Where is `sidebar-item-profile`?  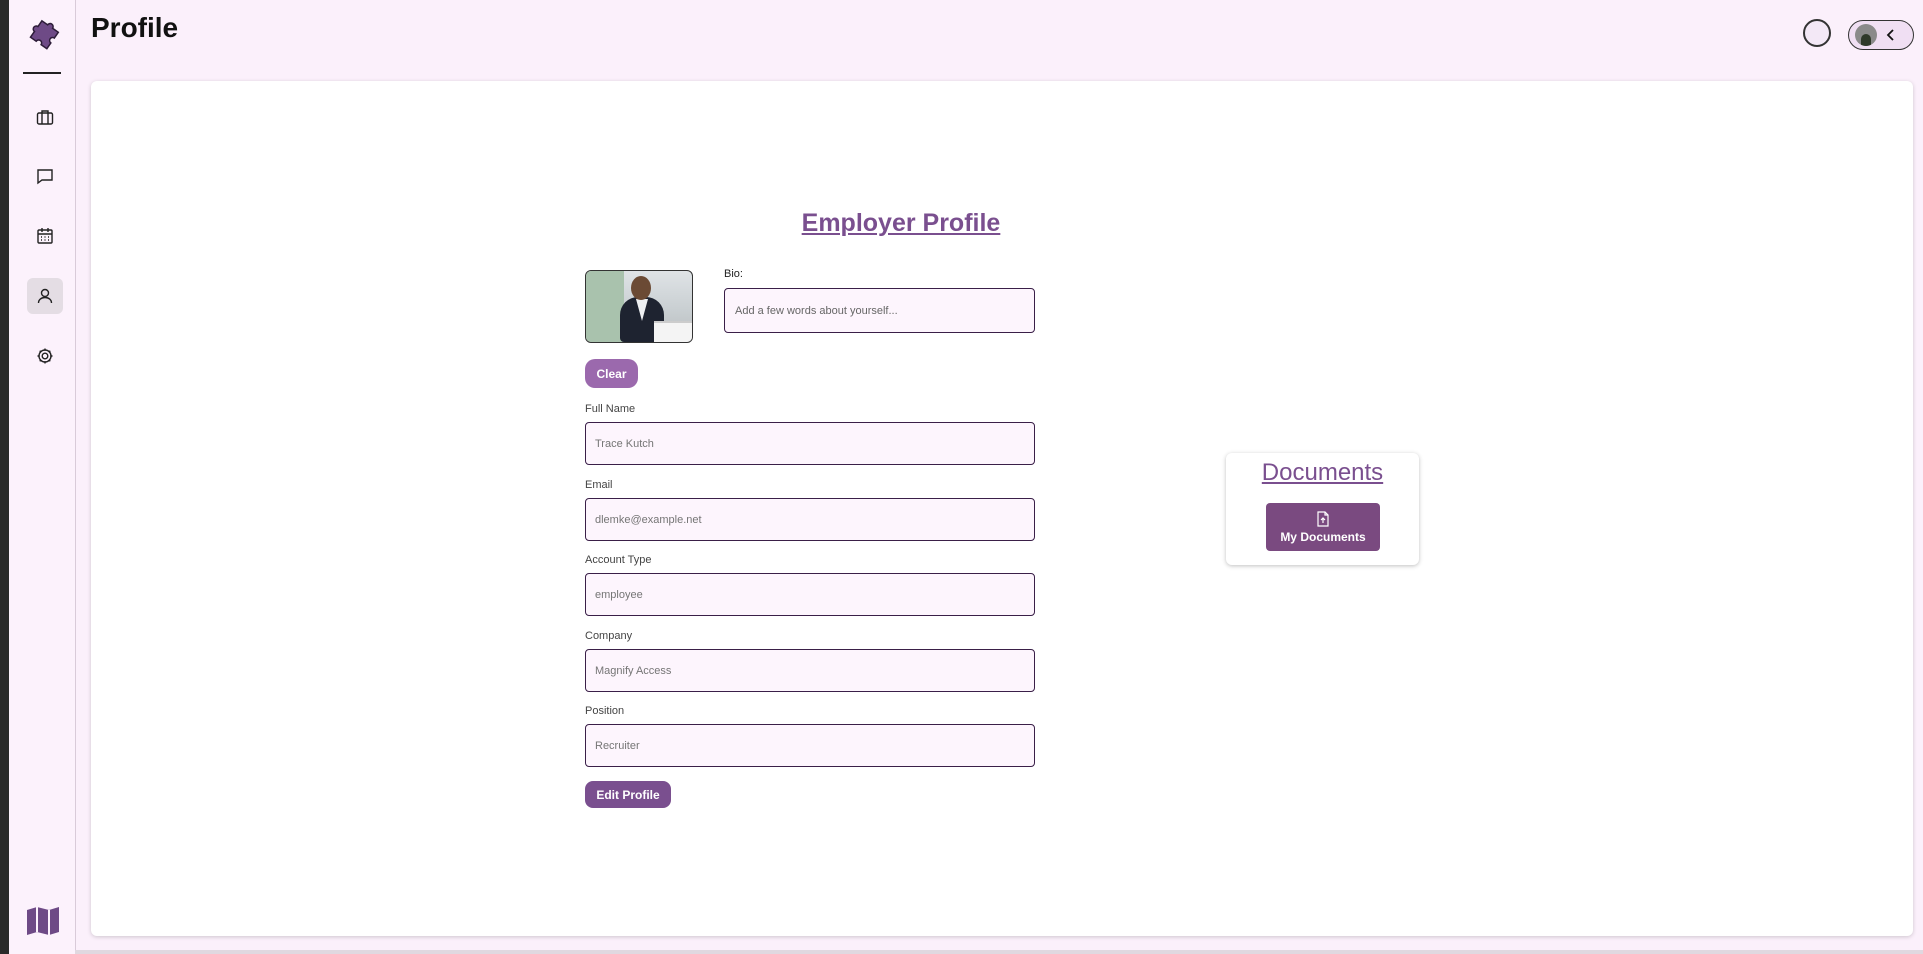 sidebar-item-profile is located at coordinates (45, 296).